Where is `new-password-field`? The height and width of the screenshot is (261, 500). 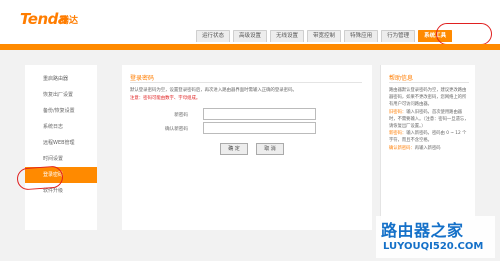 new-password-field is located at coordinates (259, 114).